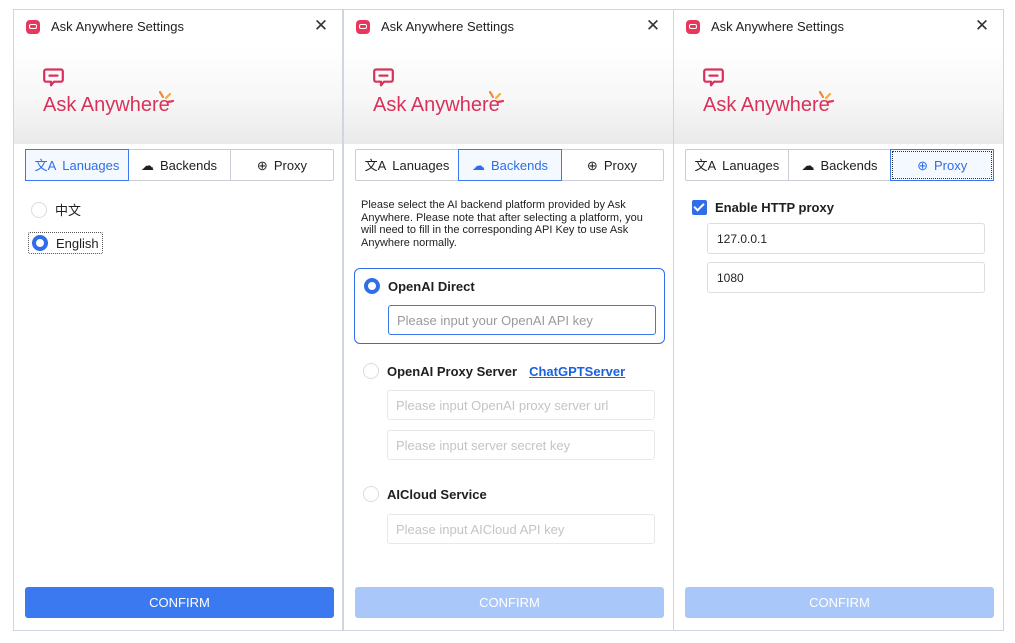  What do you see at coordinates (431, 286) in the screenshot?
I see `option-label: OpenAI Direct` at bounding box center [431, 286].